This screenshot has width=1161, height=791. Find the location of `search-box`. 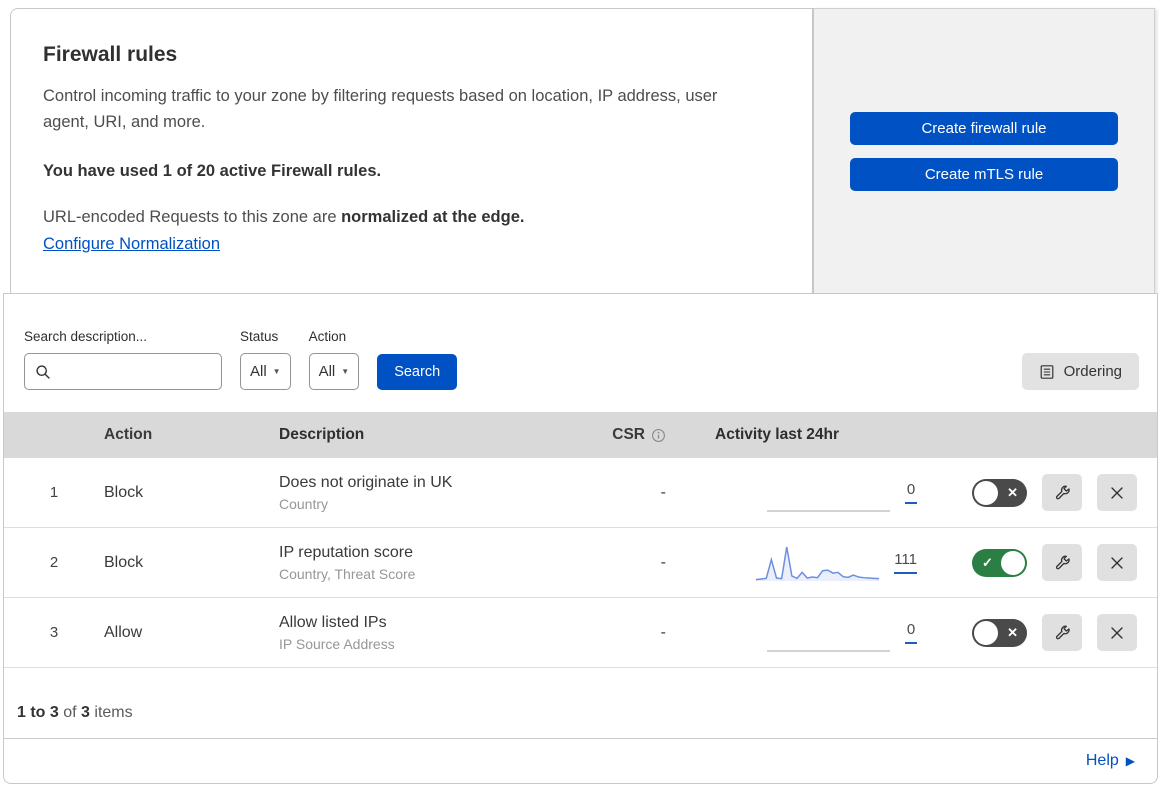

search-box is located at coordinates (132, 371).